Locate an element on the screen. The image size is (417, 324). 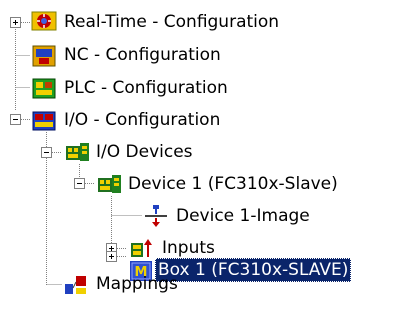
collapse-toggle-io-configuration is located at coordinates (15, 119).